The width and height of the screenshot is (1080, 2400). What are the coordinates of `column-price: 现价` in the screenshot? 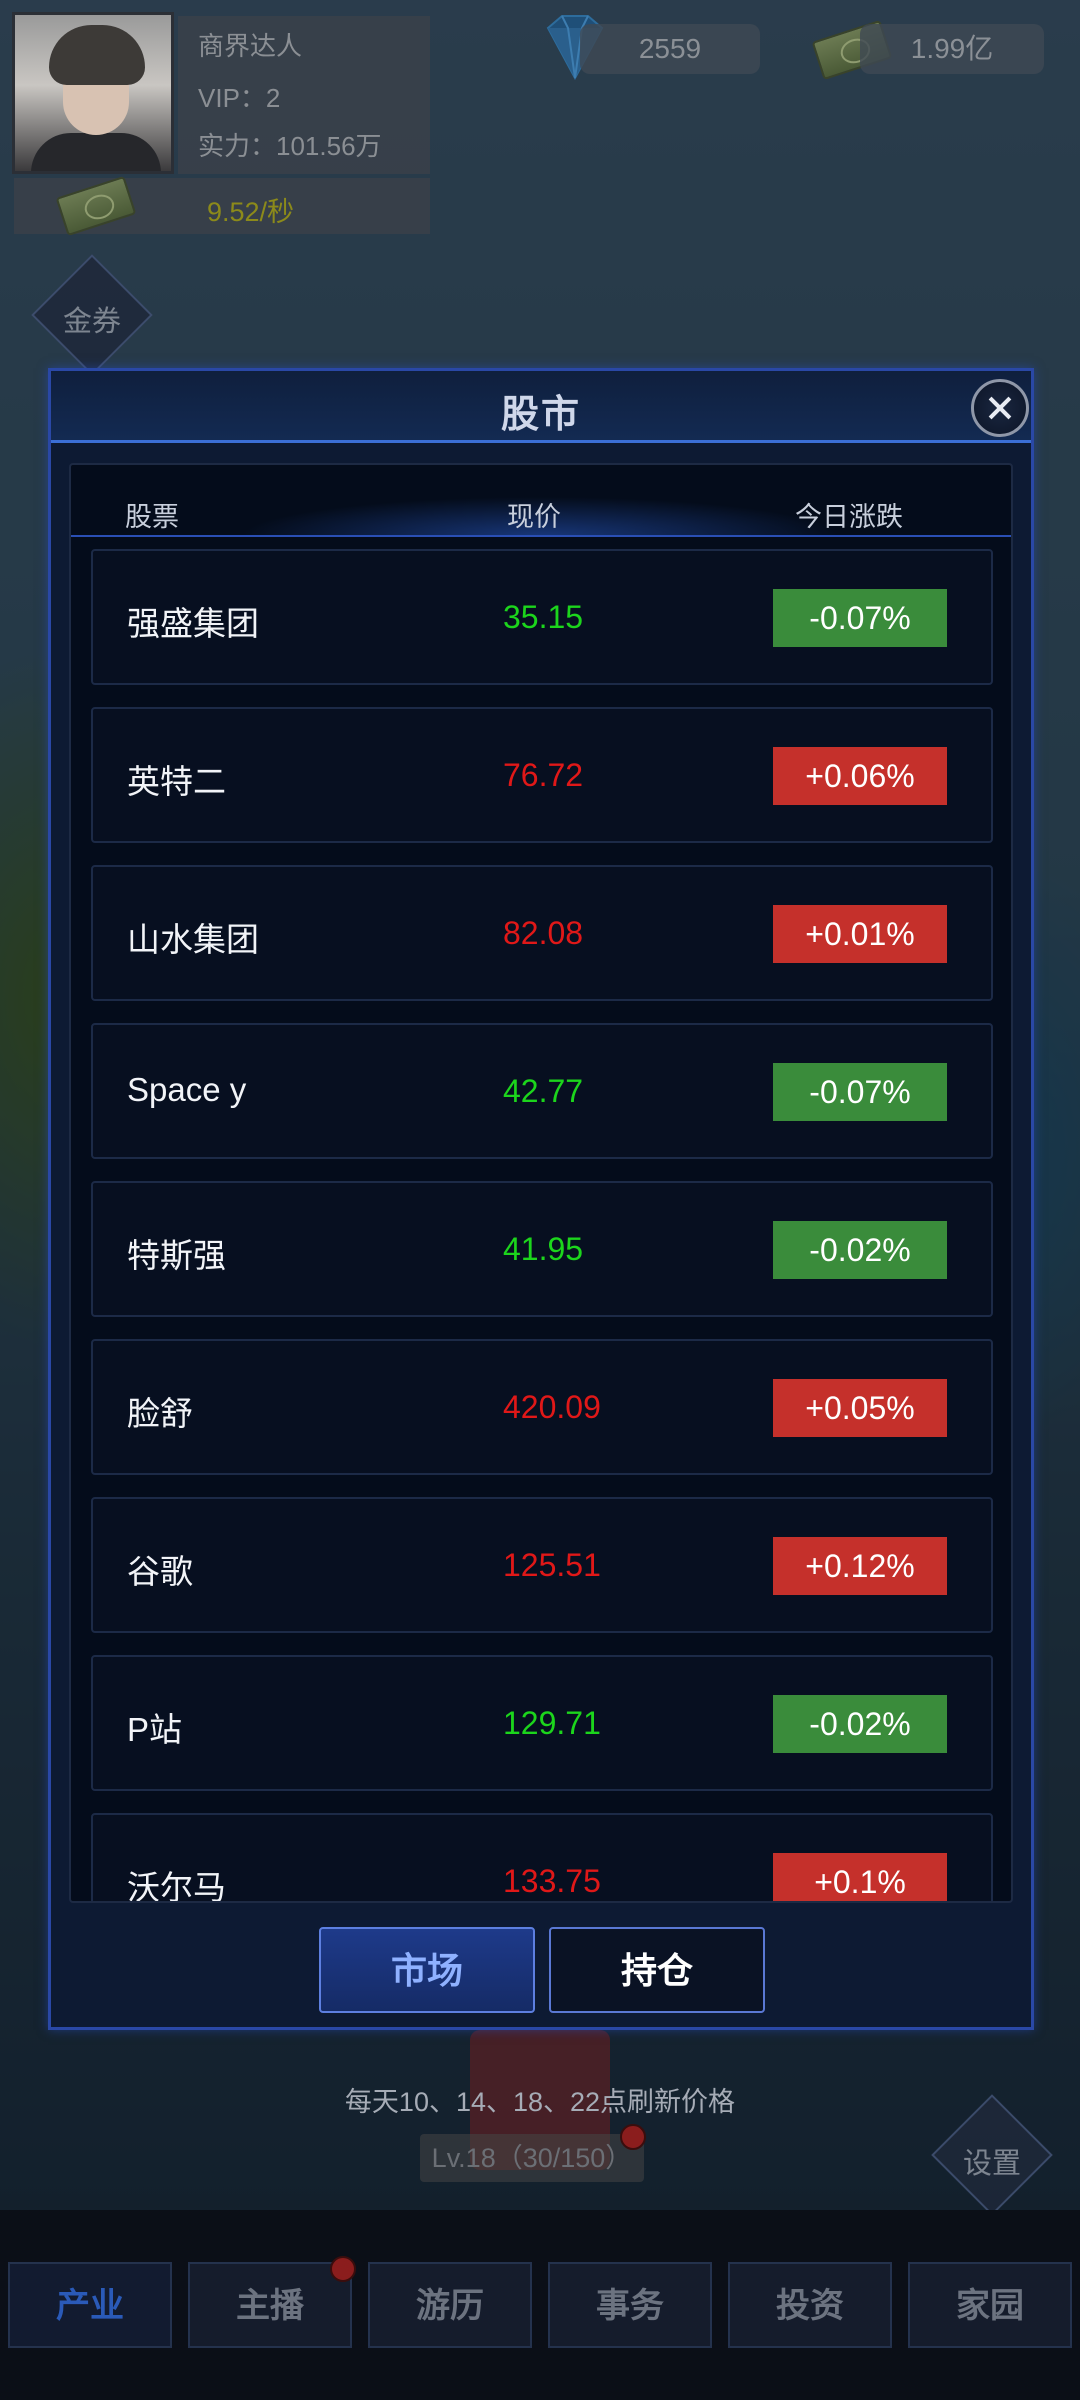 It's located at (534, 517).